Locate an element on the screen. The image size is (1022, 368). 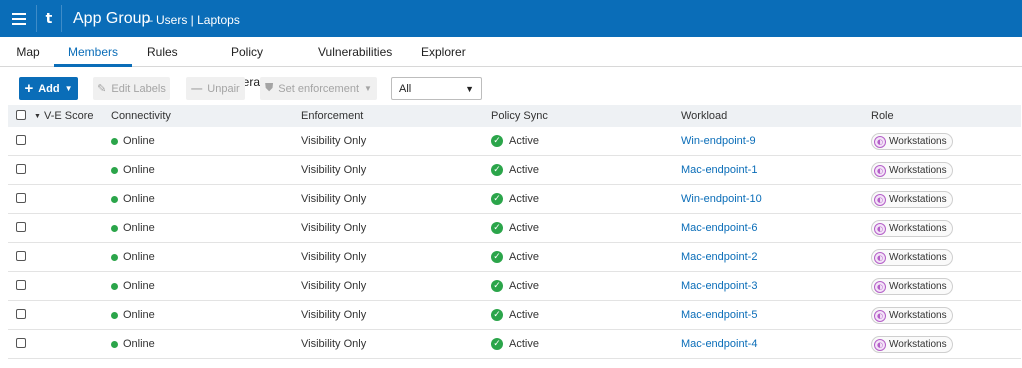
sort-desc-icon: ▼ is located at coordinates (37, 116).